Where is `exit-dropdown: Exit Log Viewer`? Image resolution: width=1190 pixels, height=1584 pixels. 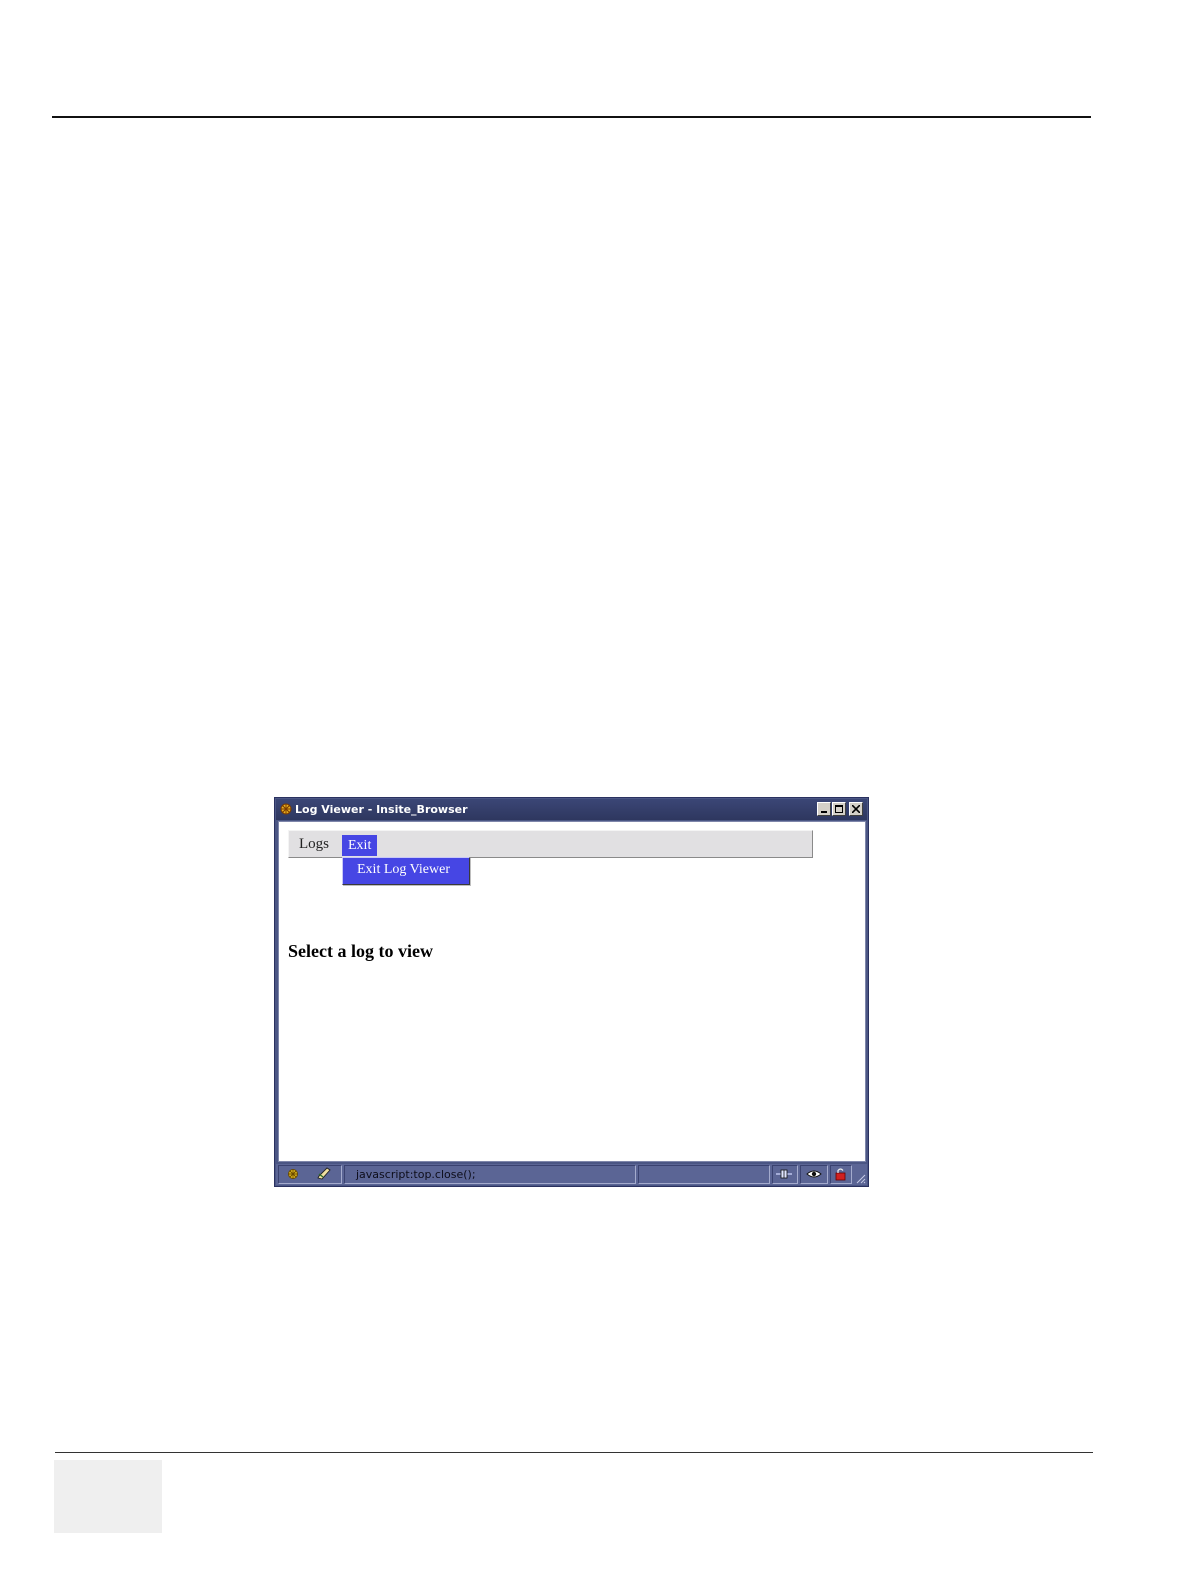 exit-dropdown: Exit Log Viewer is located at coordinates (406, 871).